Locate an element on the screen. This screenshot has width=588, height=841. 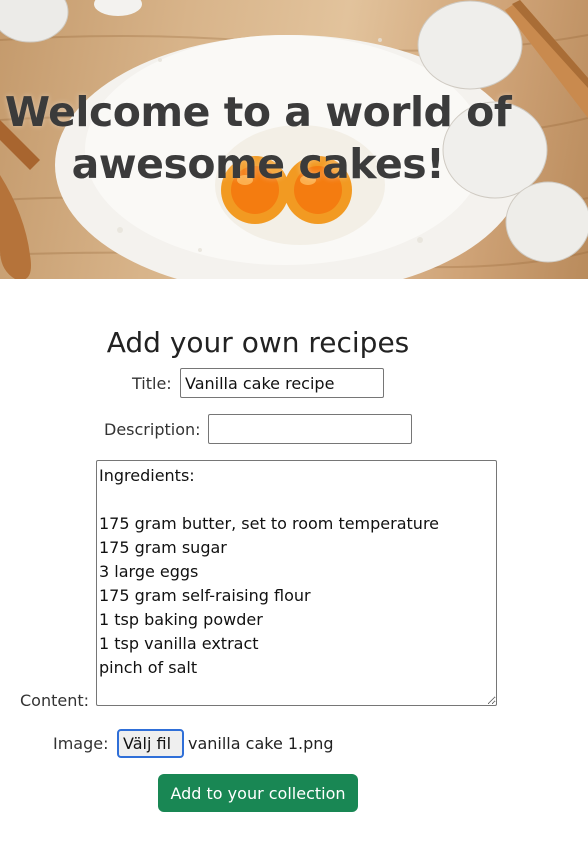
title-label: Title: is located at coordinates (152, 383).